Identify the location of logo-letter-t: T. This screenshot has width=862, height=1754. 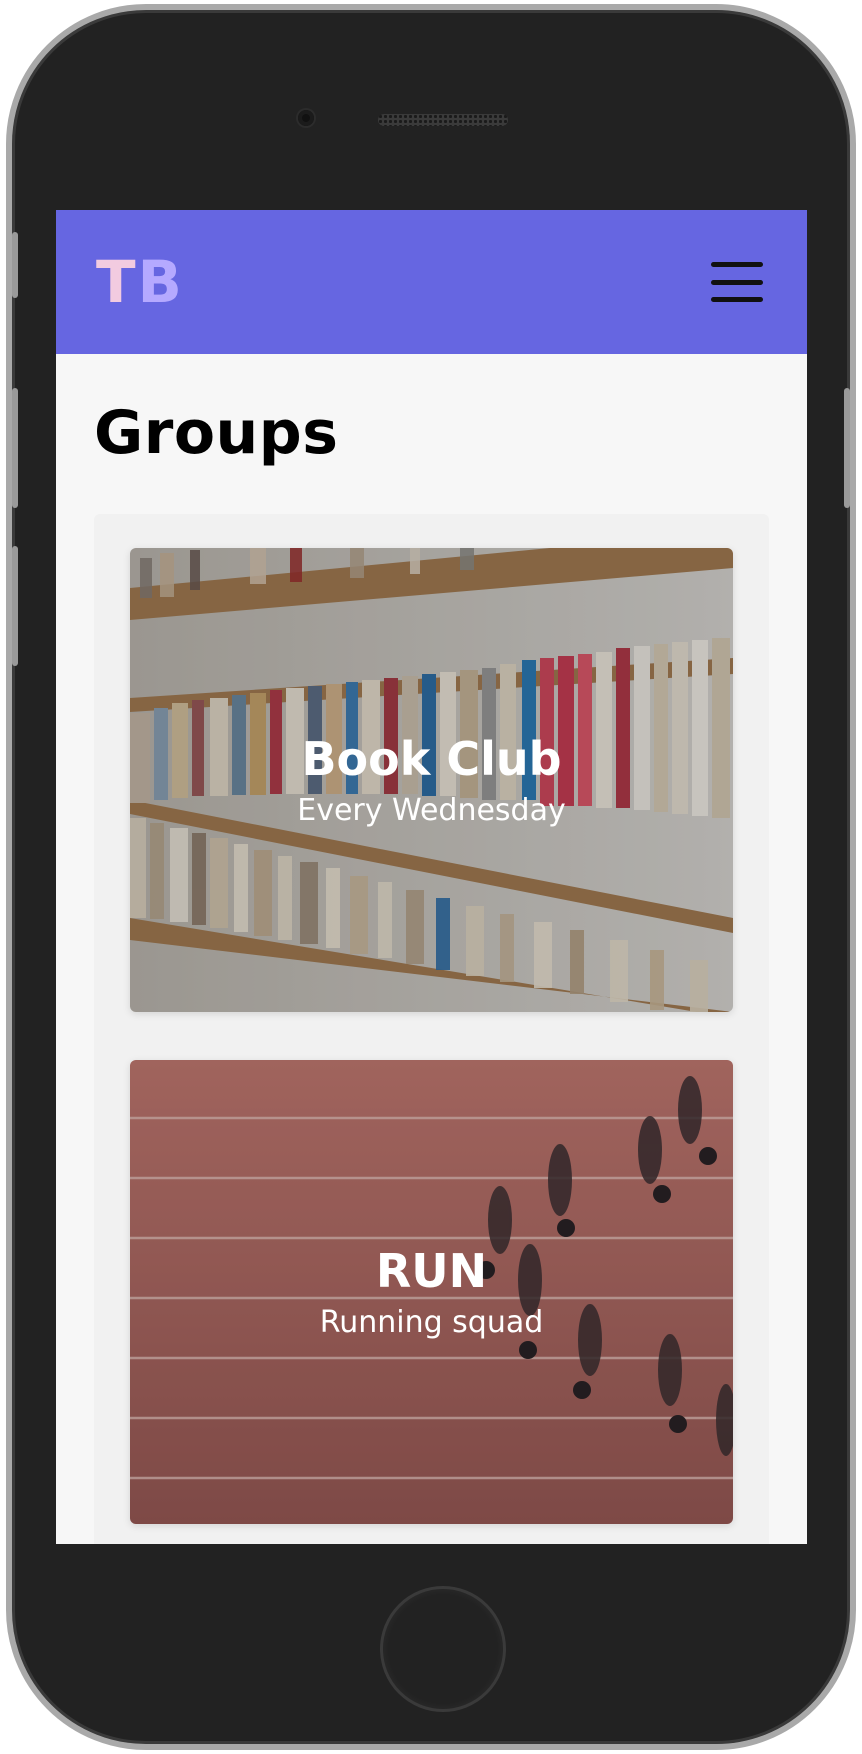
(117, 282).